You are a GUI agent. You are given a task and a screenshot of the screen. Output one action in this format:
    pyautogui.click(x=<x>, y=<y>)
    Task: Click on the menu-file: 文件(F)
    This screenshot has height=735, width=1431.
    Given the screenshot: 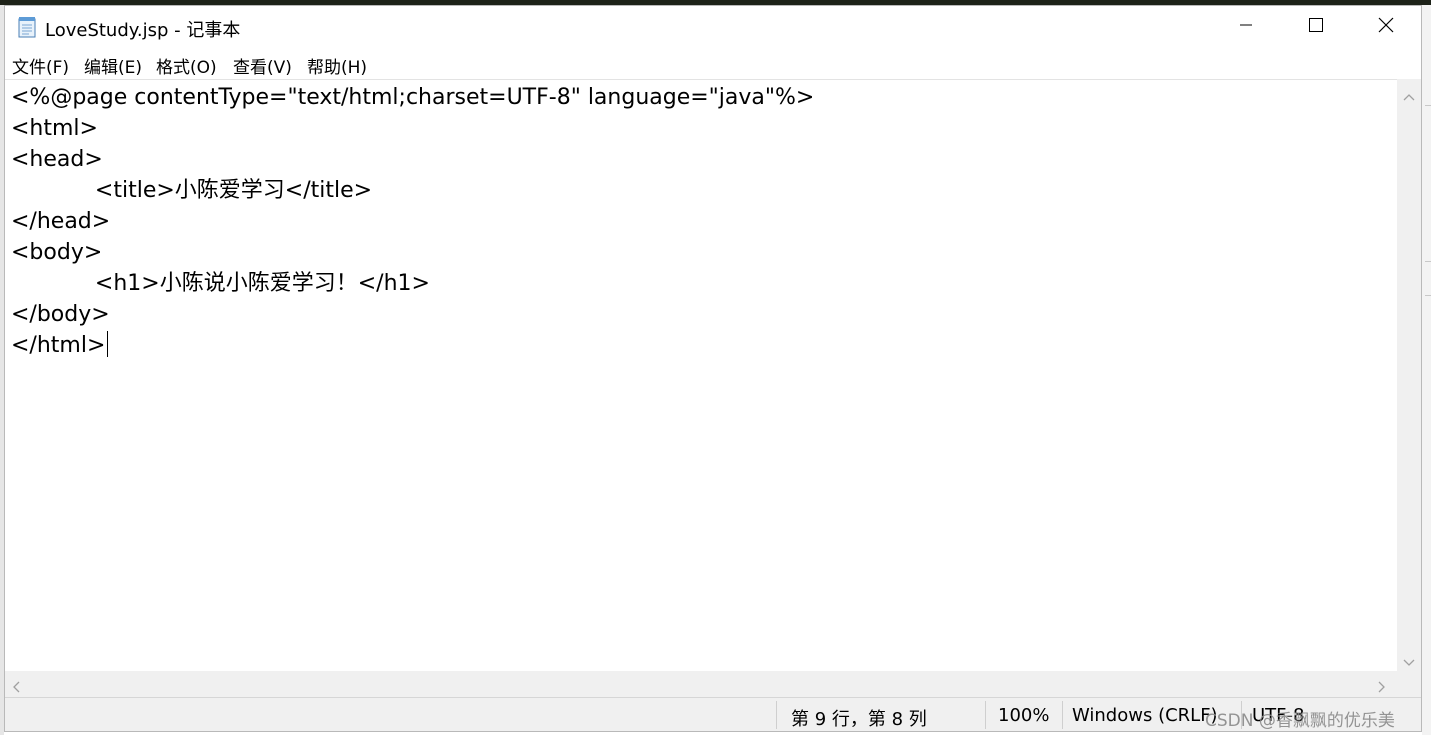 What is the action you would take?
    pyautogui.click(x=40, y=65)
    